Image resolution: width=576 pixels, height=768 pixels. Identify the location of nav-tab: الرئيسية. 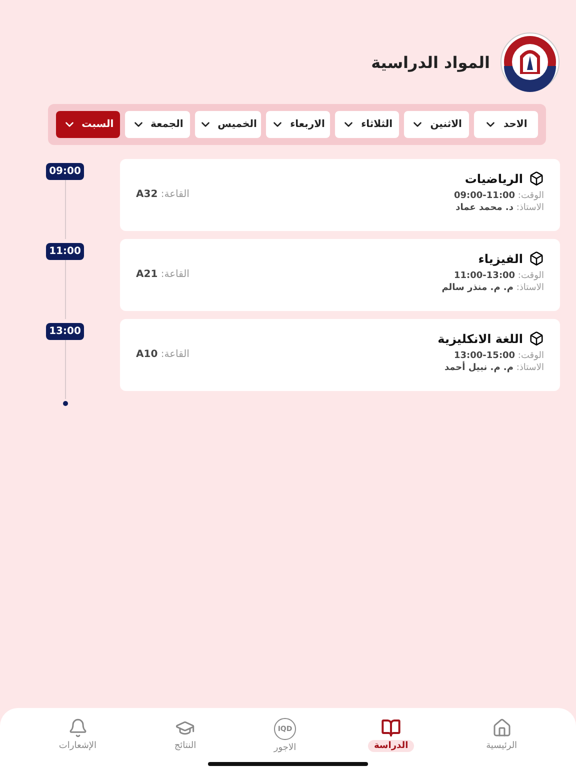
(502, 735).